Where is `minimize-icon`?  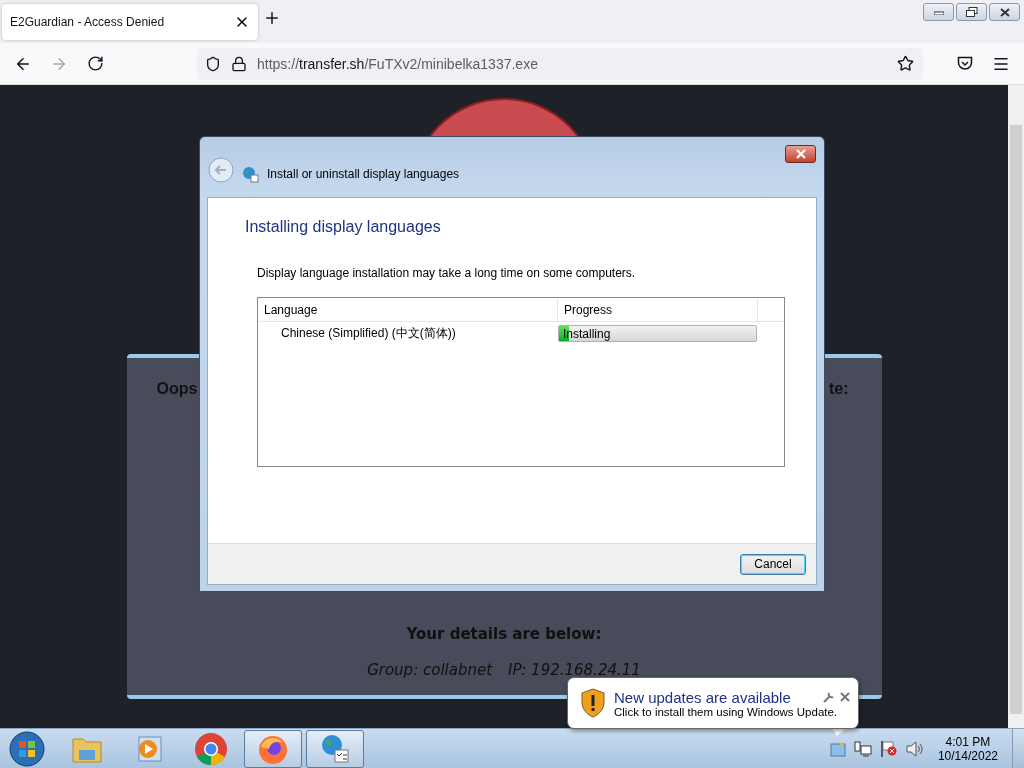 minimize-icon is located at coordinates (938, 12).